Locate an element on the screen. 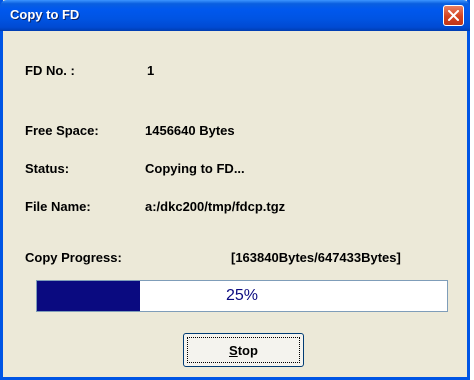  file-name-label: File Name: is located at coordinates (58, 206).